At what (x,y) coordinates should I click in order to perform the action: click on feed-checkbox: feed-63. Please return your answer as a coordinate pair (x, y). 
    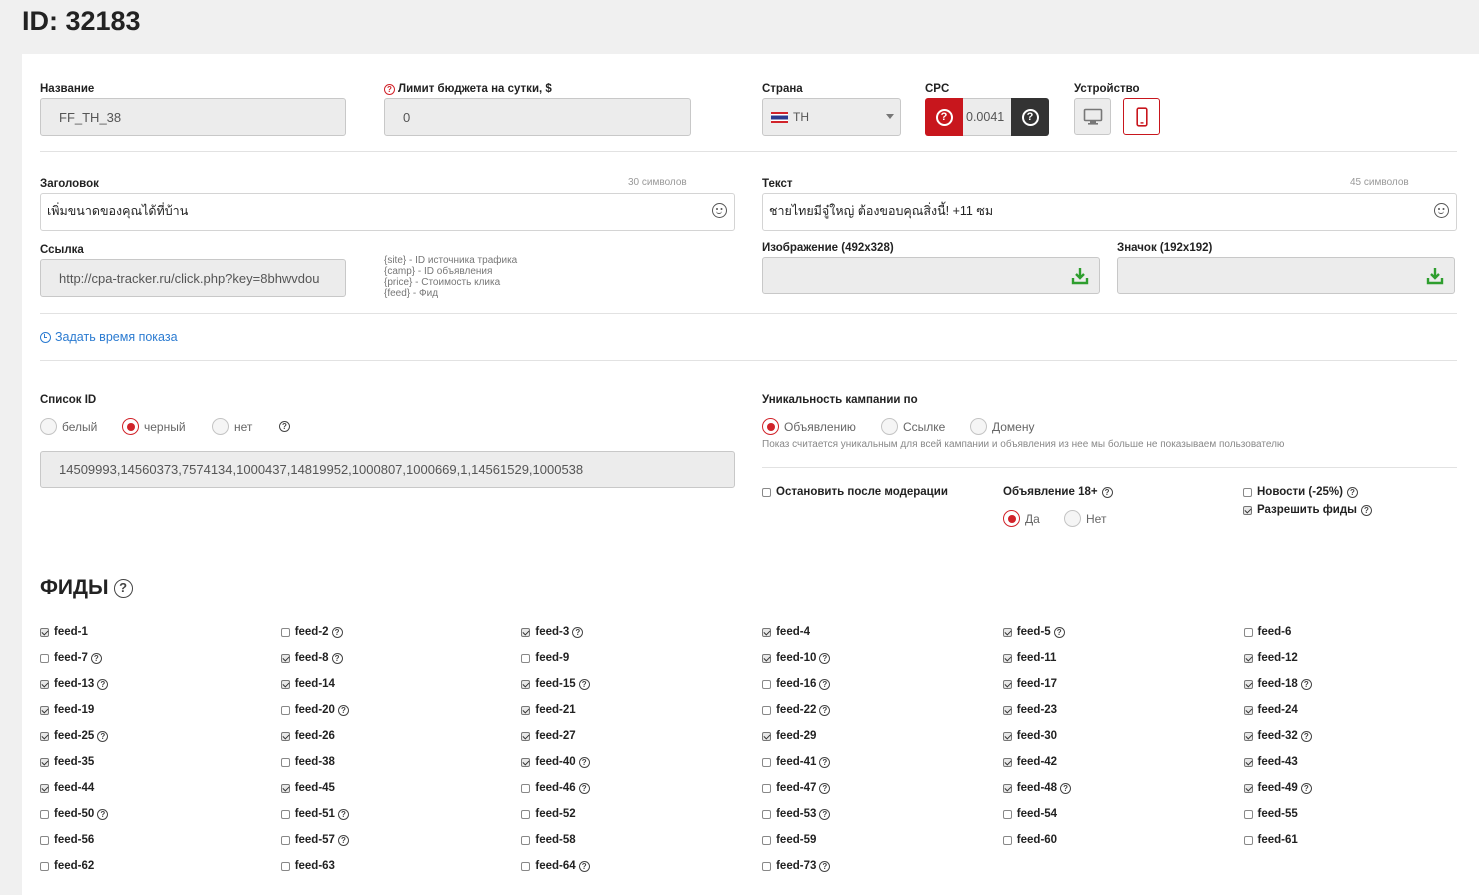
    Looking at the image, I should click on (307, 866).